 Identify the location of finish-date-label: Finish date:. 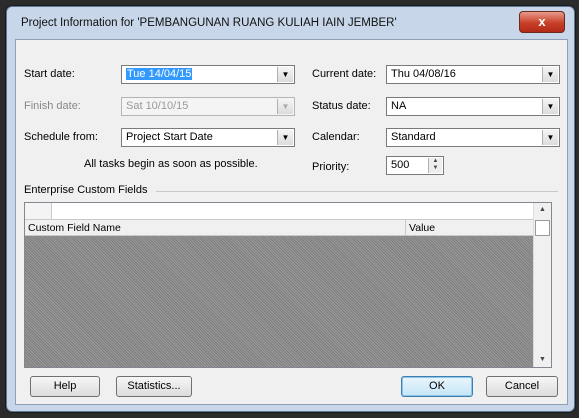
(52, 106).